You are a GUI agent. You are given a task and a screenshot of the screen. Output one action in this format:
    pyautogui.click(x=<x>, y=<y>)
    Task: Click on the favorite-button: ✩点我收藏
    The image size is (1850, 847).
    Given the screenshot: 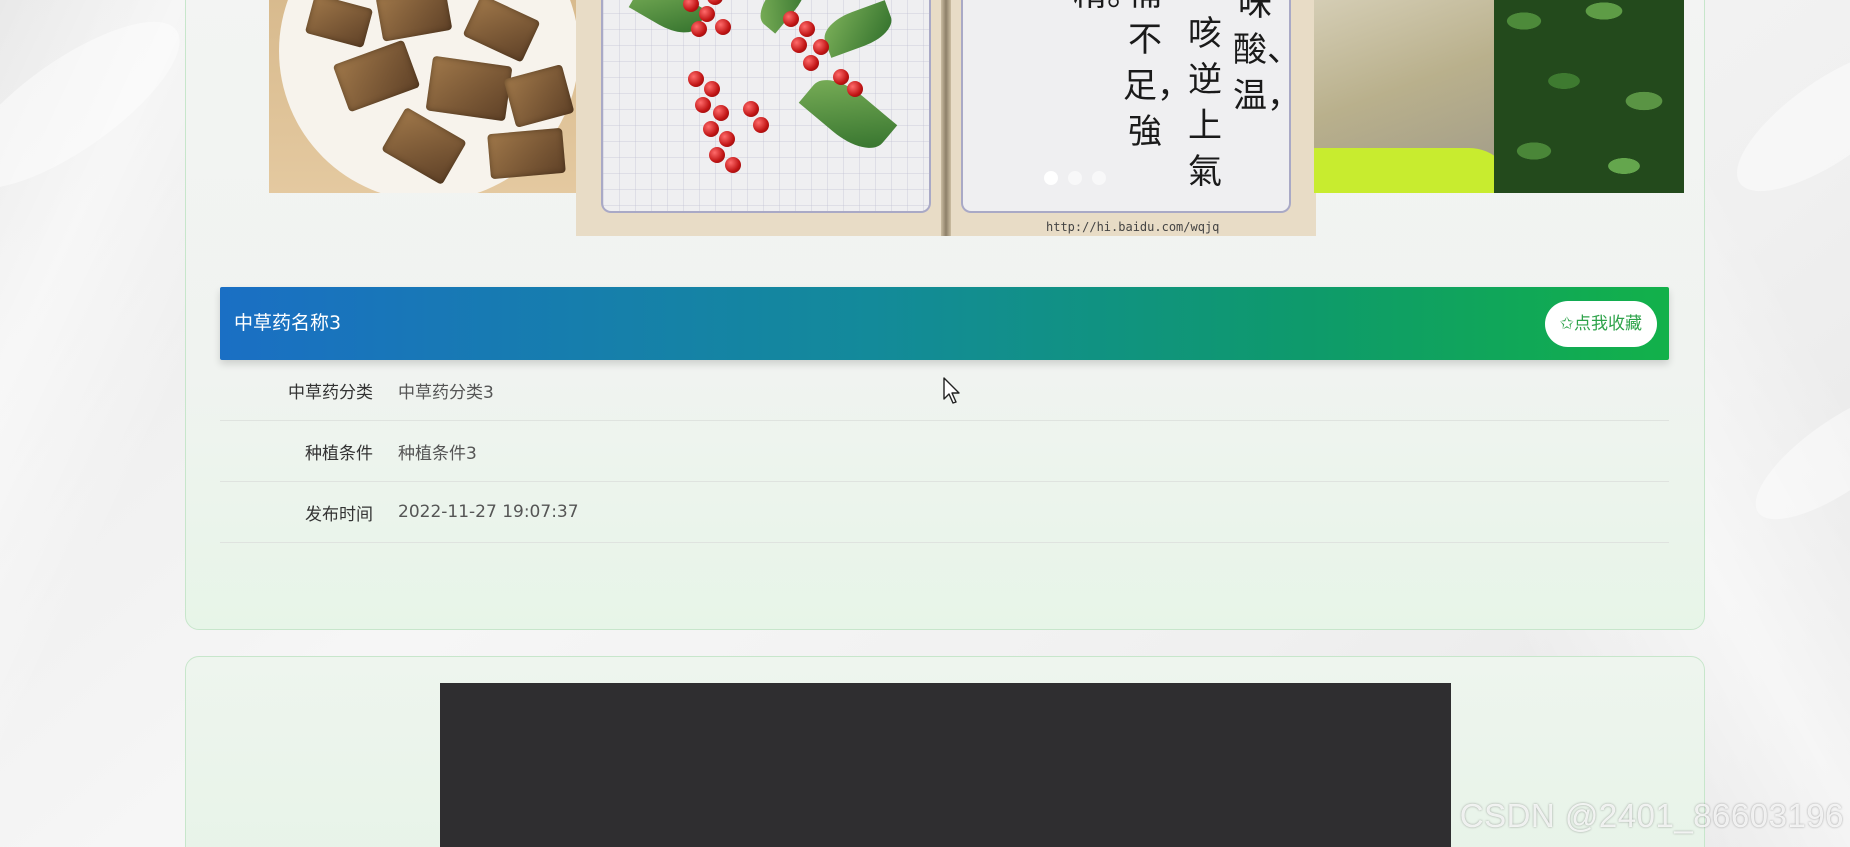 What is the action you would take?
    pyautogui.click(x=1600, y=324)
    